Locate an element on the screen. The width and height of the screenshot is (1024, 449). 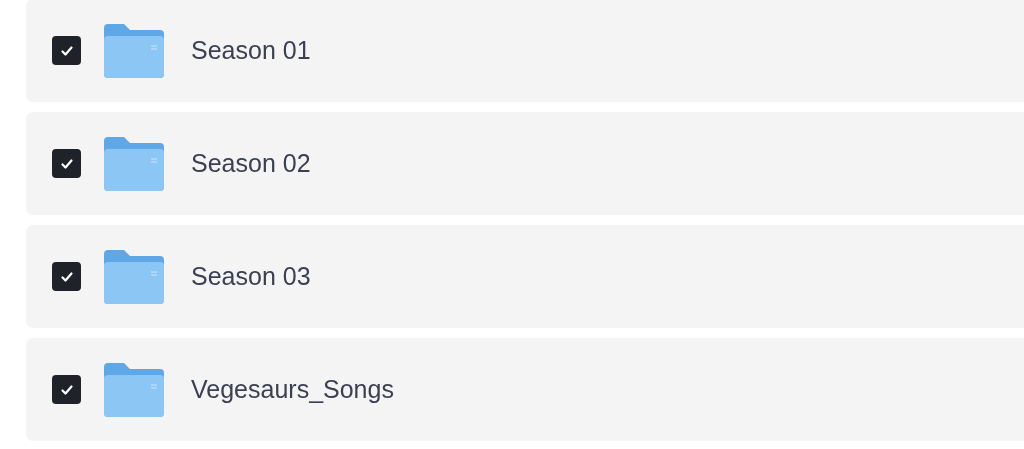
folder-name: Season 01 is located at coordinates (251, 50).